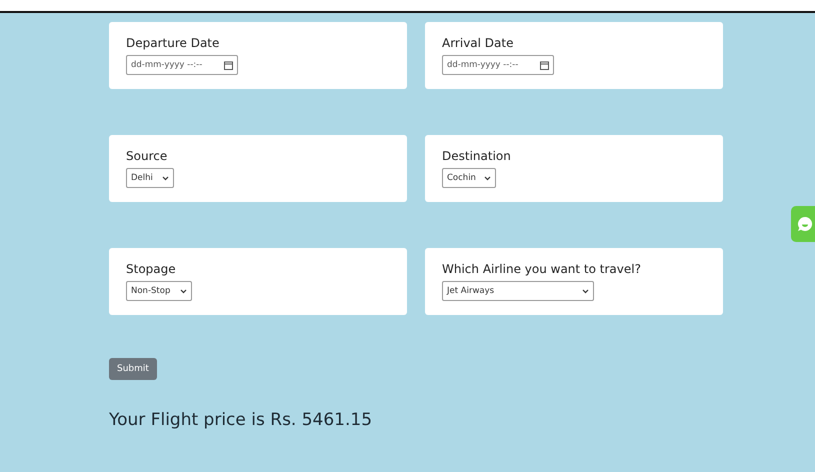 The height and width of the screenshot is (472, 815). Describe the element at coordinates (241, 420) in the screenshot. I see `price-result: Your Flight price is Rs. 5461.15` at that location.